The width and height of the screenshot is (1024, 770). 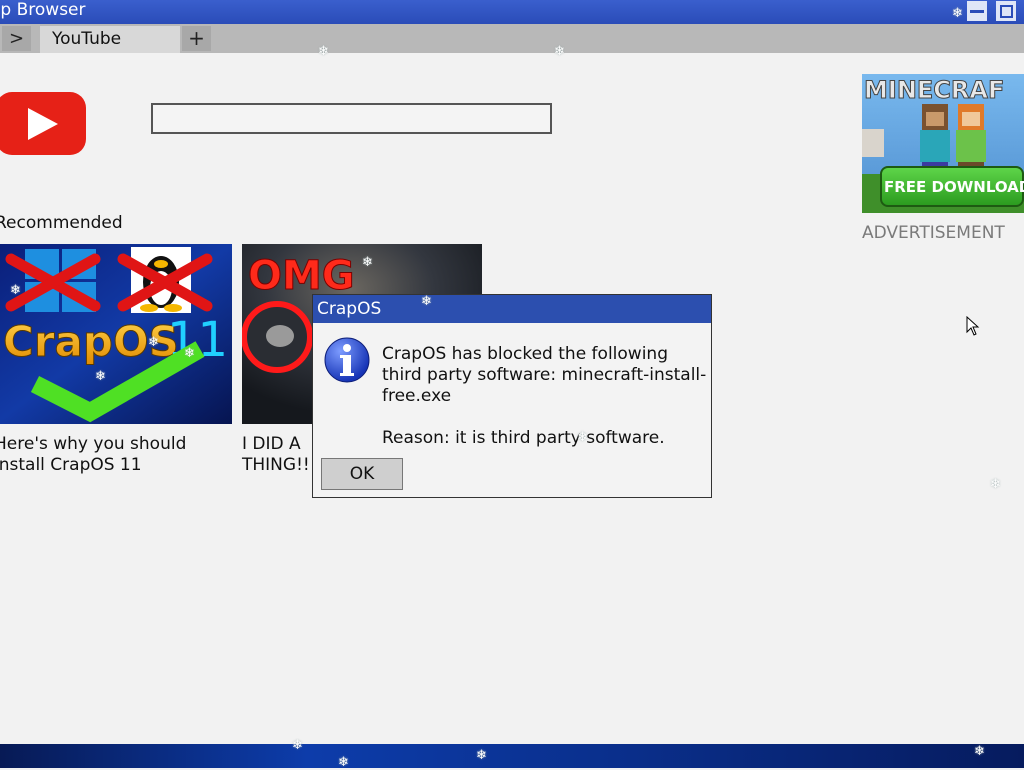 What do you see at coordinates (61, 223) in the screenshot?
I see `section-title: Recommended` at bounding box center [61, 223].